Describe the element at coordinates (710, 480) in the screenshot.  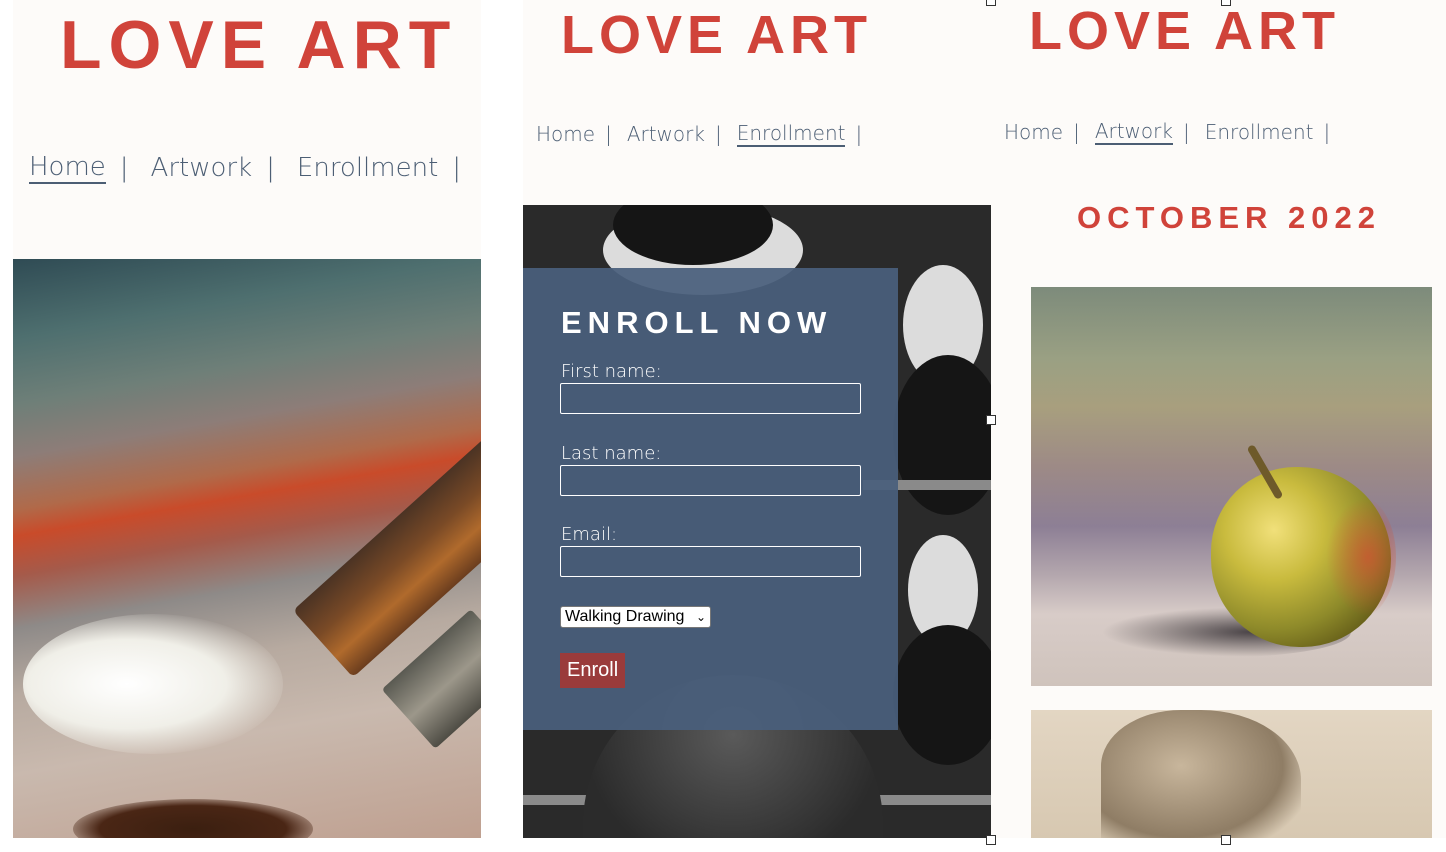
I see `last-name-input` at that location.